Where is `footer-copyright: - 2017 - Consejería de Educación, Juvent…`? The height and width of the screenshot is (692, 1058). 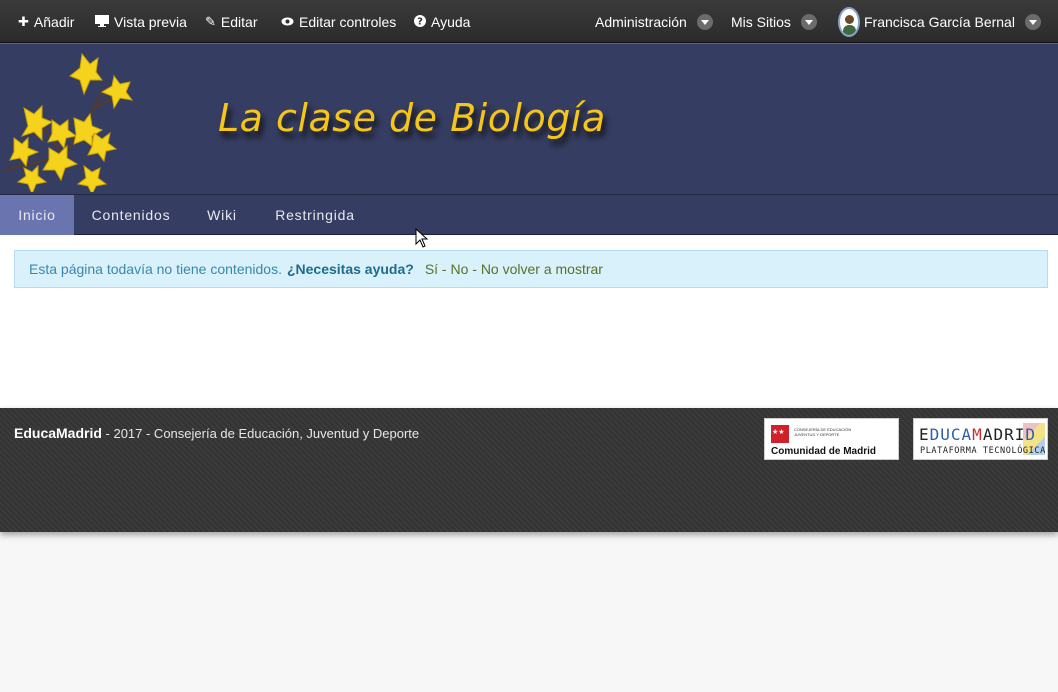
footer-copyright: - 2017 - Consejería de Educación, Juvent… is located at coordinates (260, 433).